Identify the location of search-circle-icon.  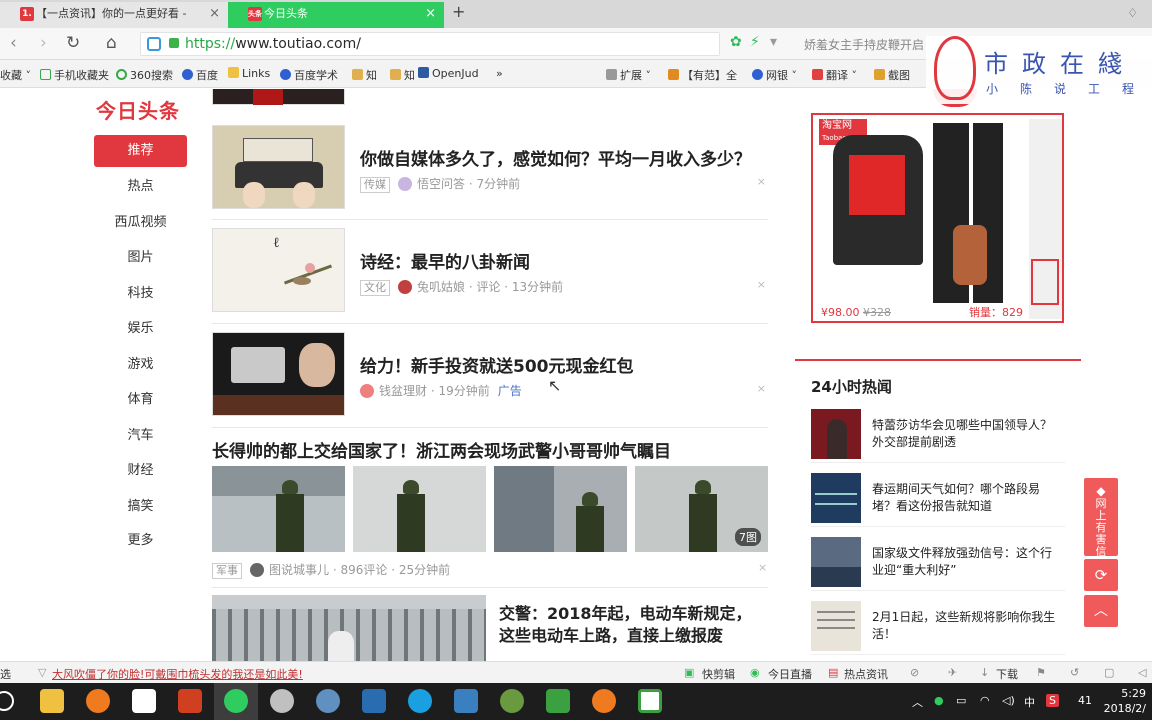
(7, 701).